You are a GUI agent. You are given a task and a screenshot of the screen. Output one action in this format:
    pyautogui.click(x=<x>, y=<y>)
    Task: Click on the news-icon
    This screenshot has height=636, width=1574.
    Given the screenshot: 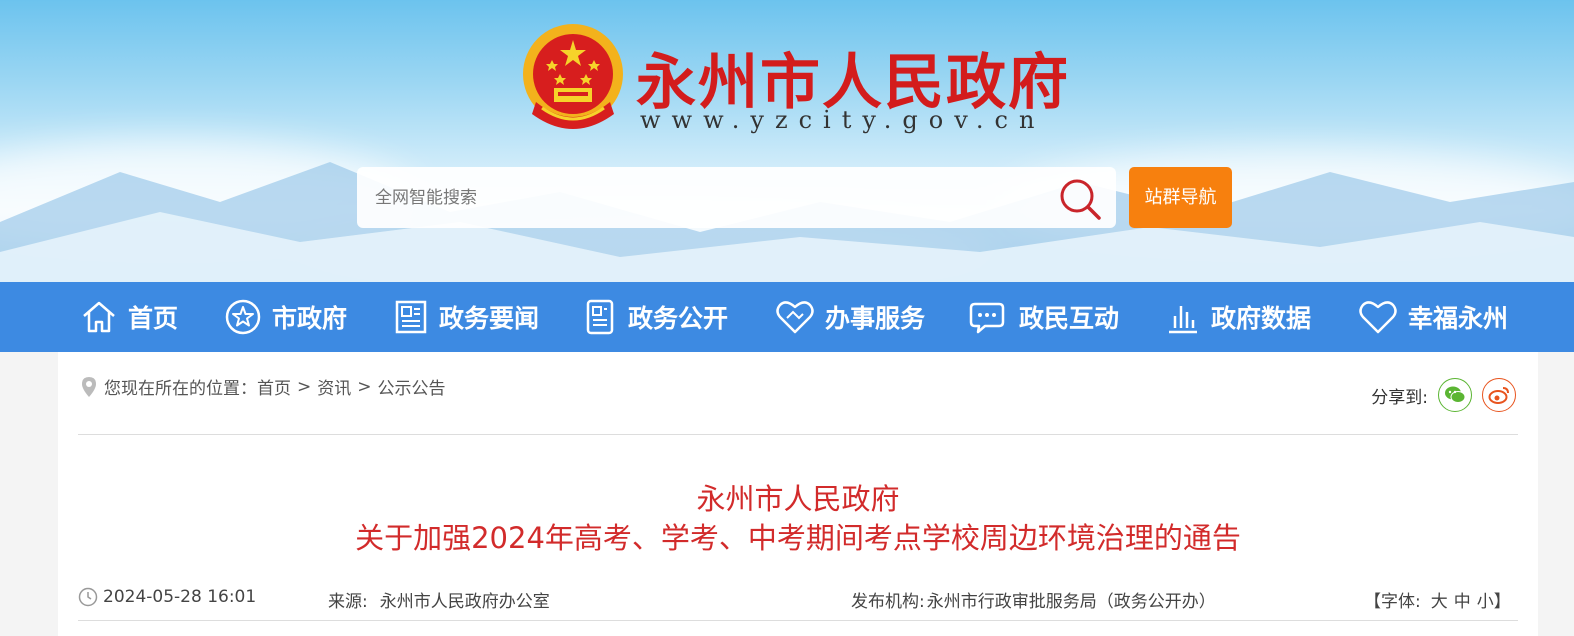 What is the action you would take?
    pyautogui.click(x=411, y=317)
    